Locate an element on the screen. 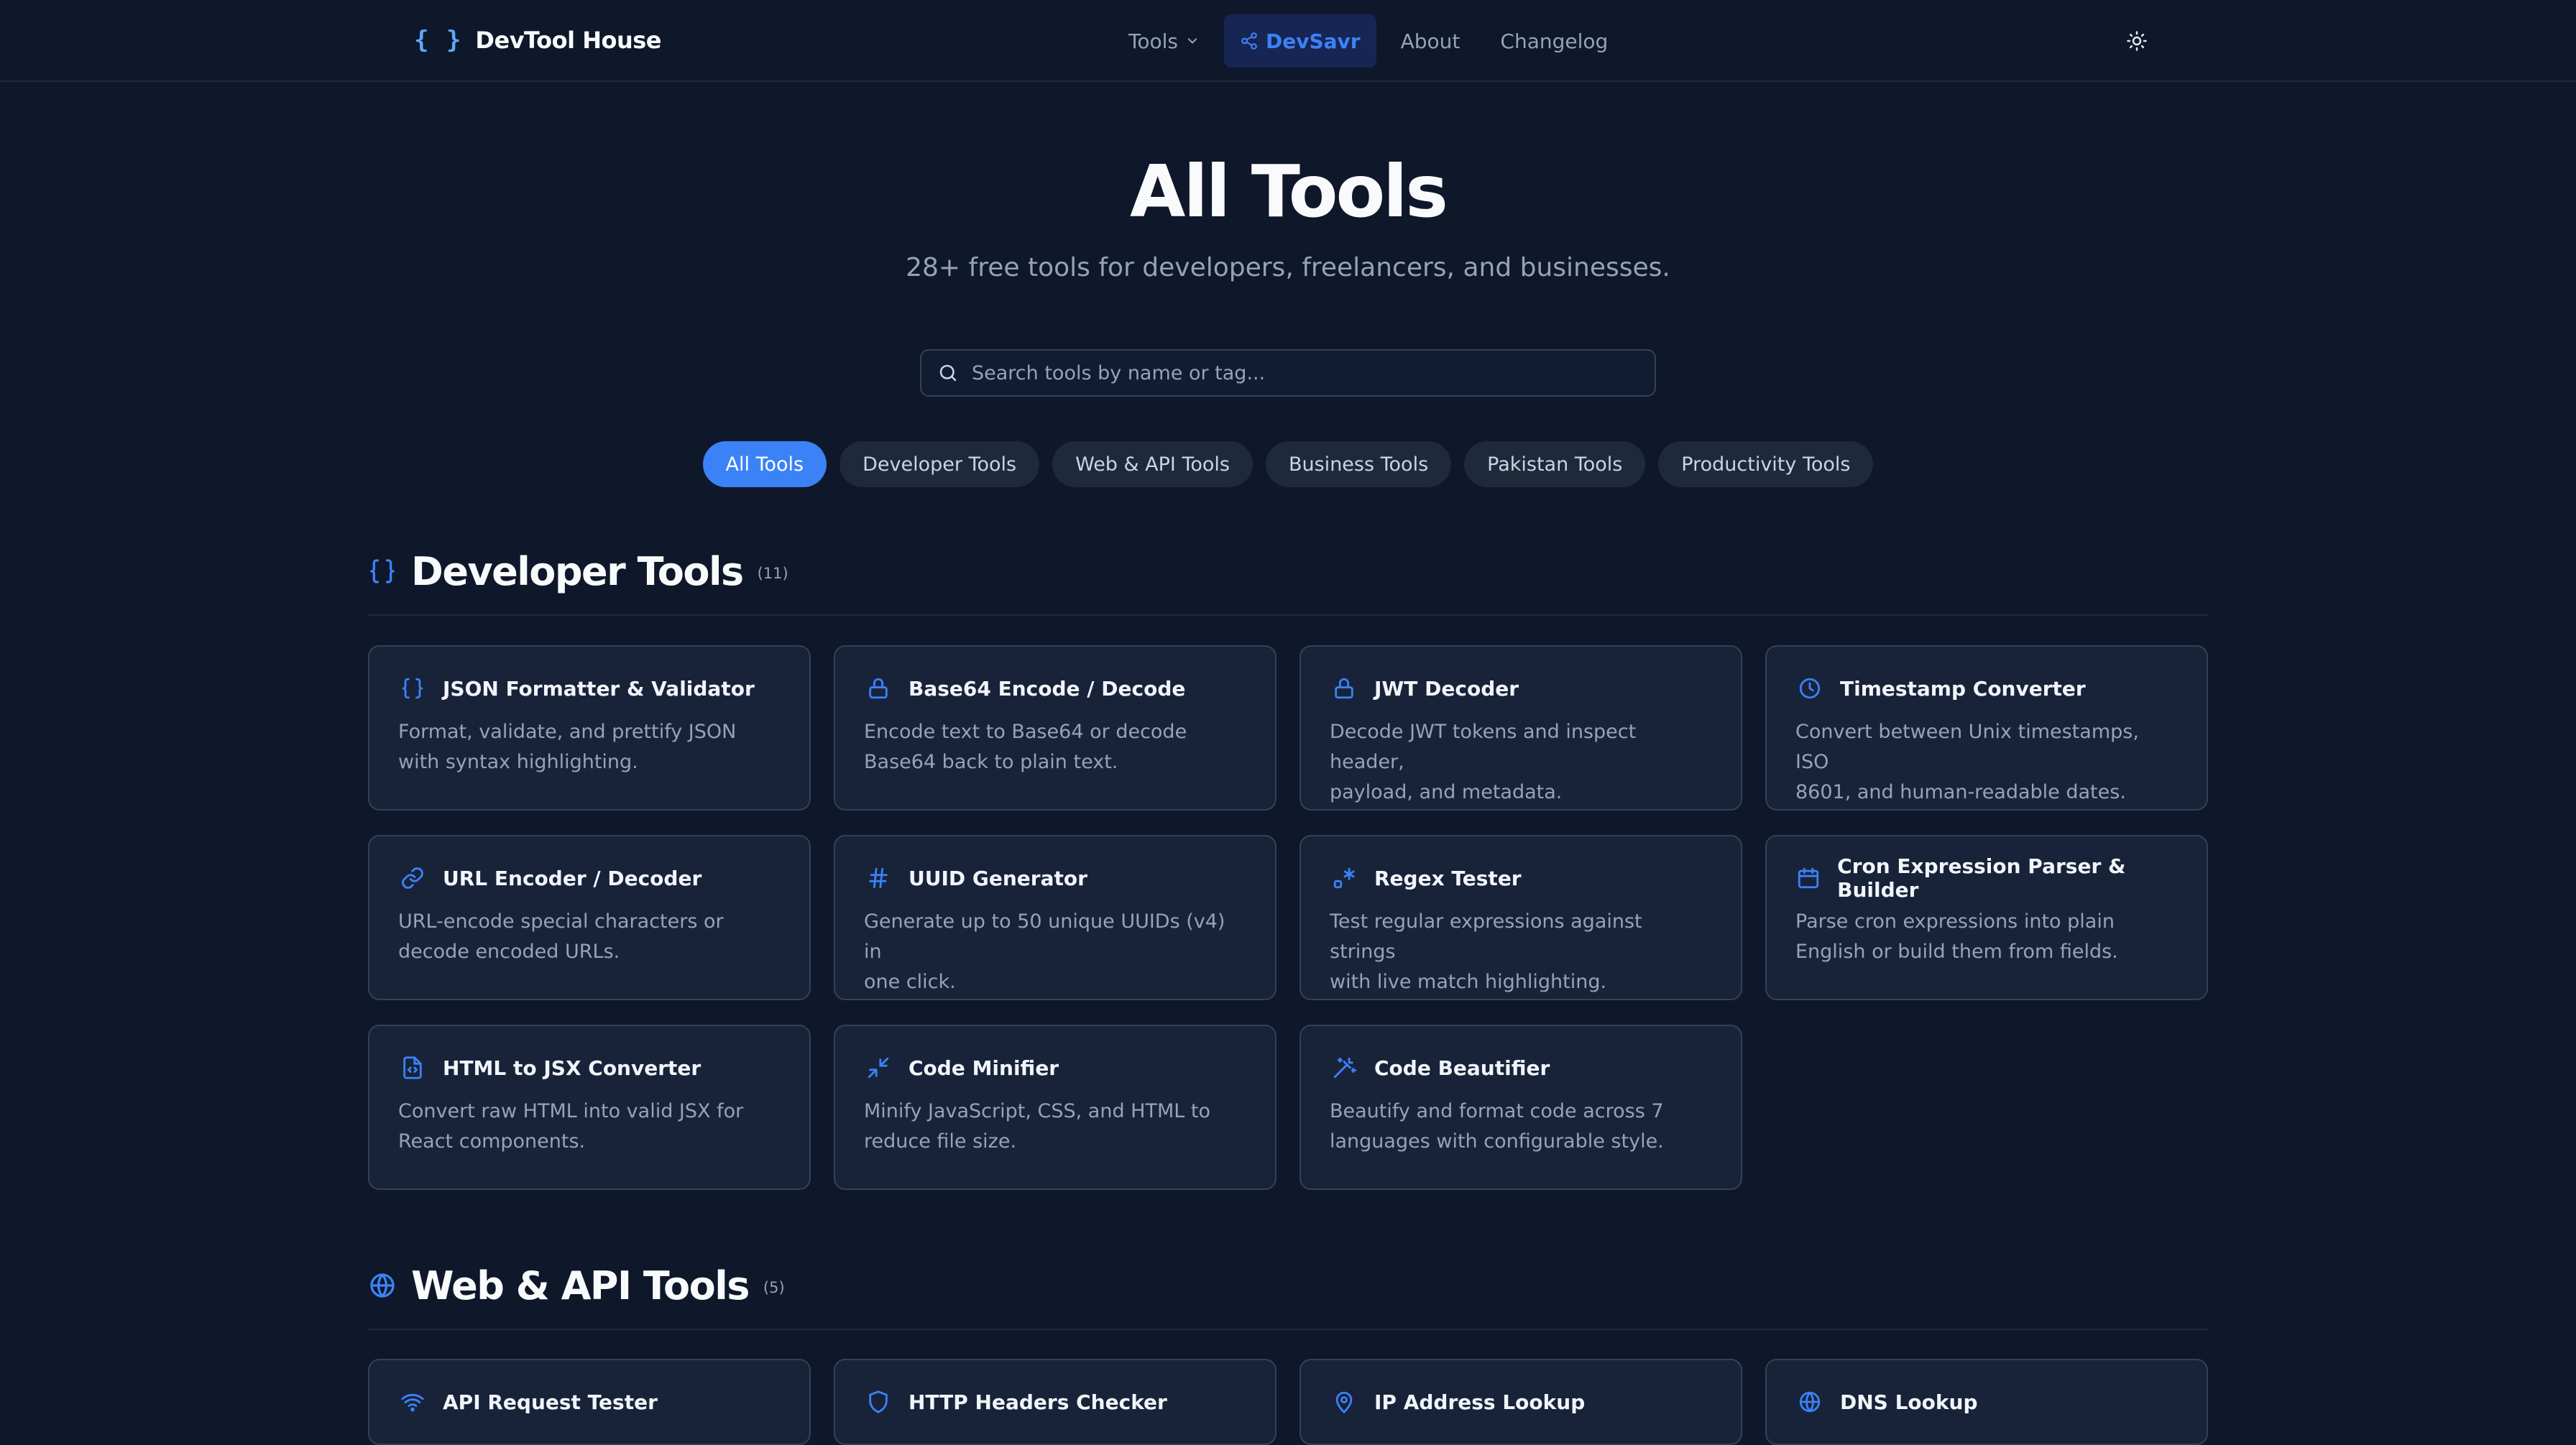  tool-name: Cron Expression Parser & Builder is located at coordinates (1981, 878).